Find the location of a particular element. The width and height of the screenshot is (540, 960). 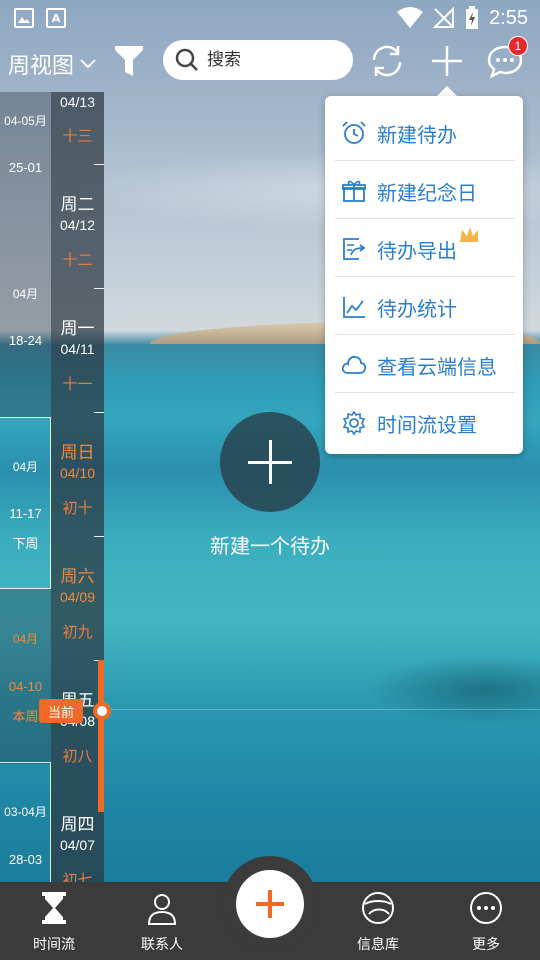

filter-icon is located at coordinates (129, 61).